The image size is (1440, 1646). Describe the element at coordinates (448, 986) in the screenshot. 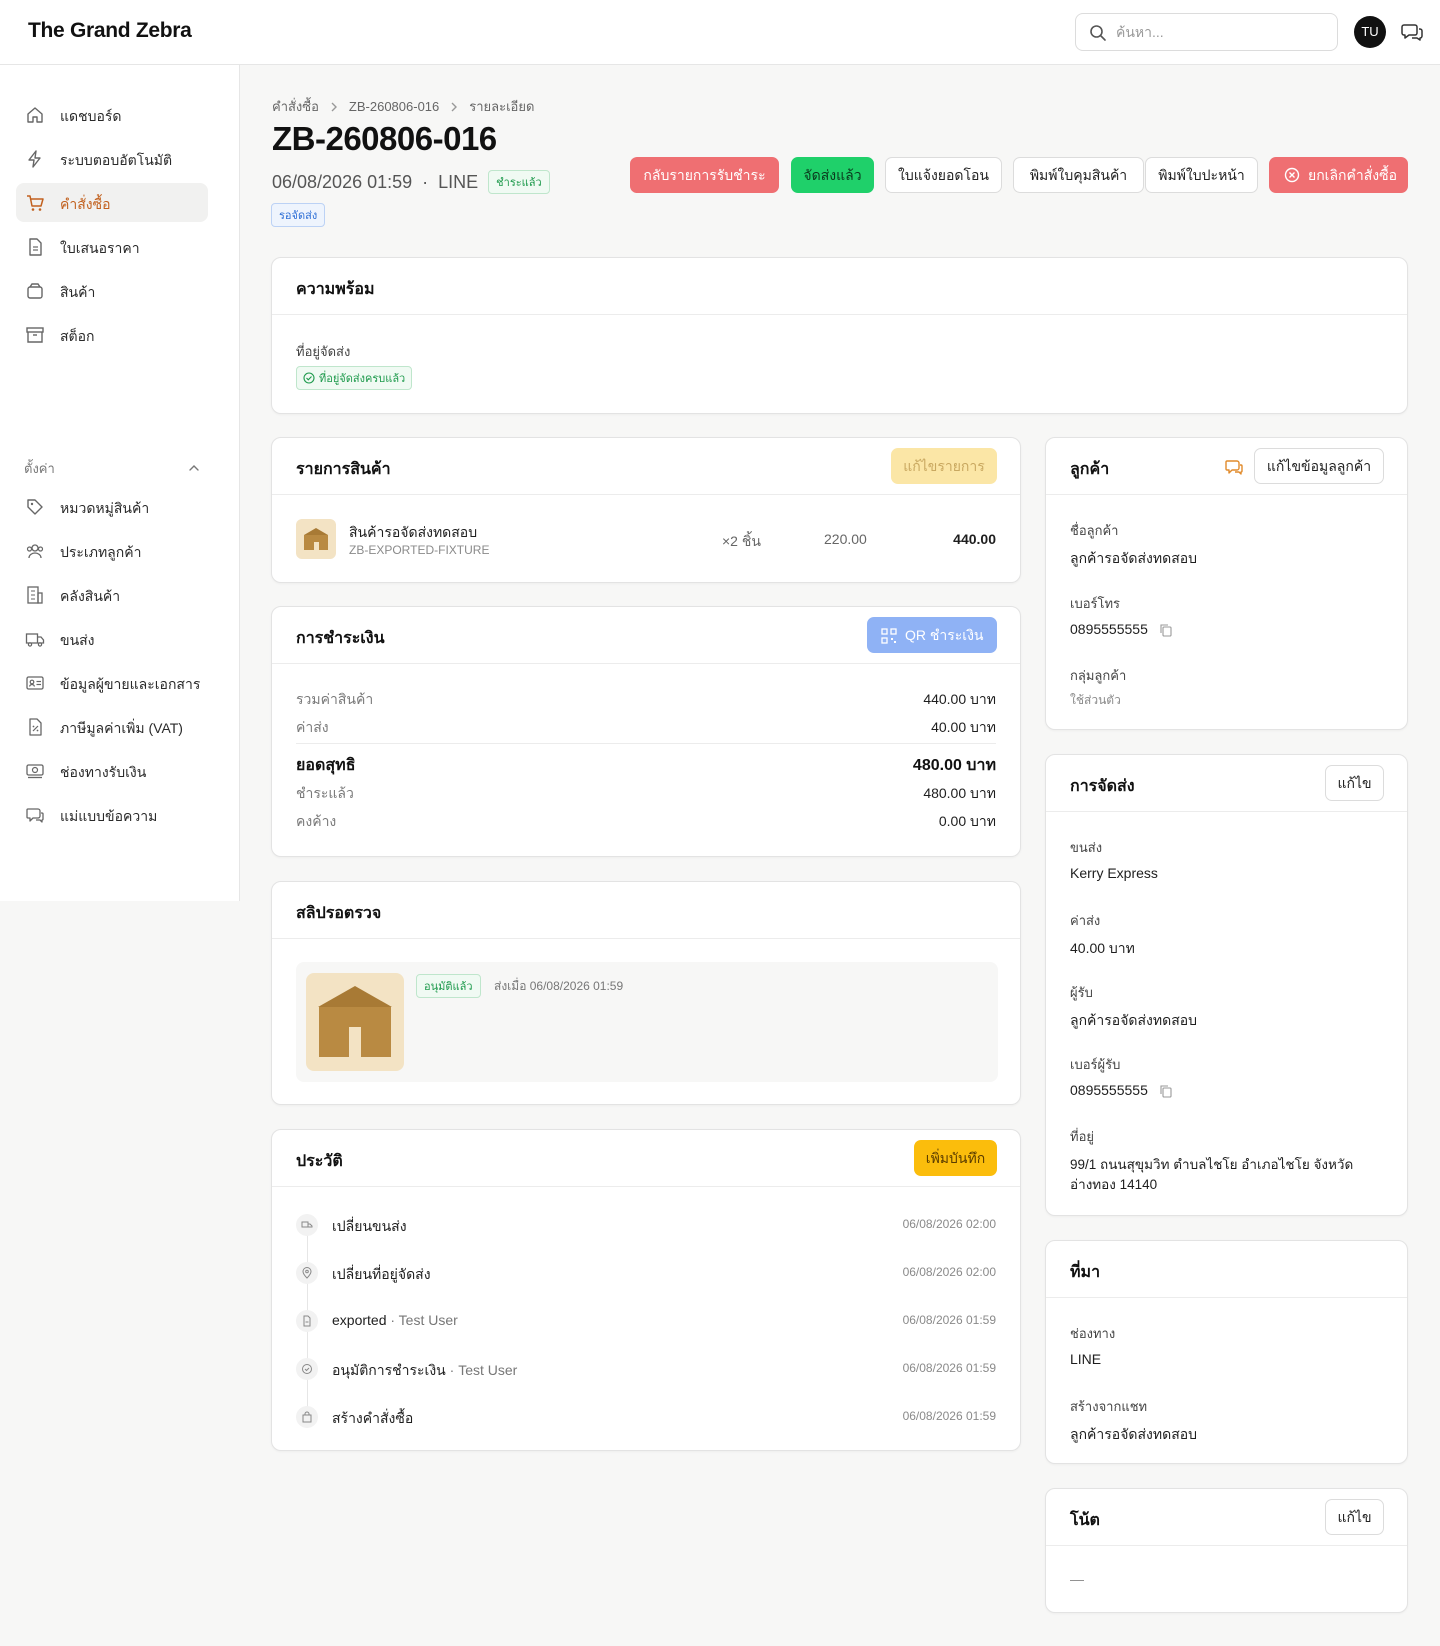

I see `slip-approved-badge: อนุมัติแล้ว` at that location.